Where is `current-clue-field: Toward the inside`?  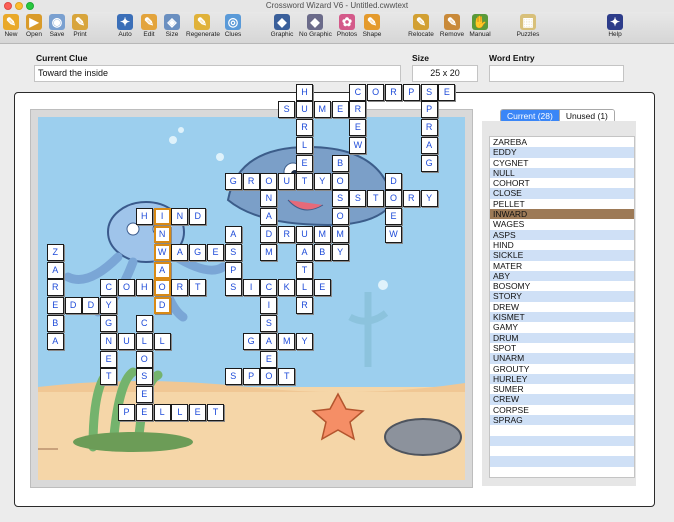
current-clue-field: Toward the inside is located at coordinates (217, 73).